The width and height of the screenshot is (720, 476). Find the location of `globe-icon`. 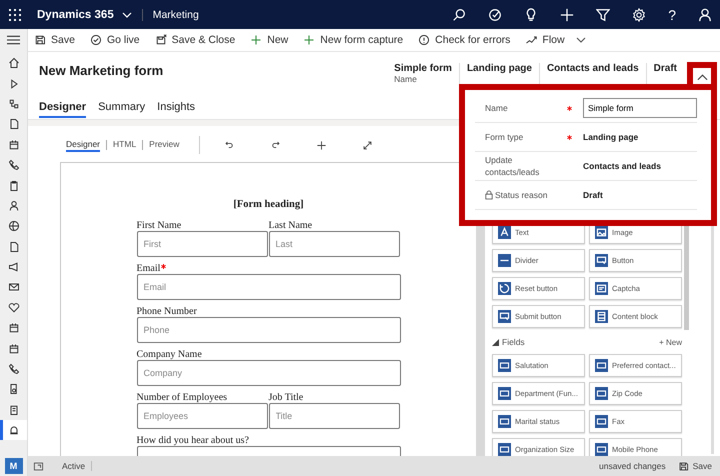

globe-icon is located at coordinates (14, 226).